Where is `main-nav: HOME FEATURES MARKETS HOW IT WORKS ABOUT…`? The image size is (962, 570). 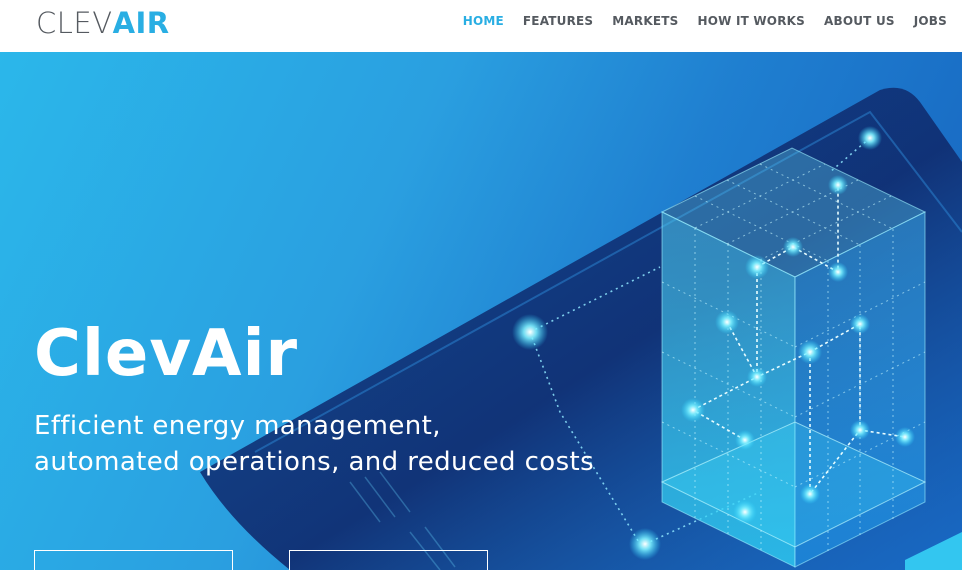 main-nav: HOME FEATURES MARKETS HOW IT WORKS ABOUT… is located at coordinates (695, 21).